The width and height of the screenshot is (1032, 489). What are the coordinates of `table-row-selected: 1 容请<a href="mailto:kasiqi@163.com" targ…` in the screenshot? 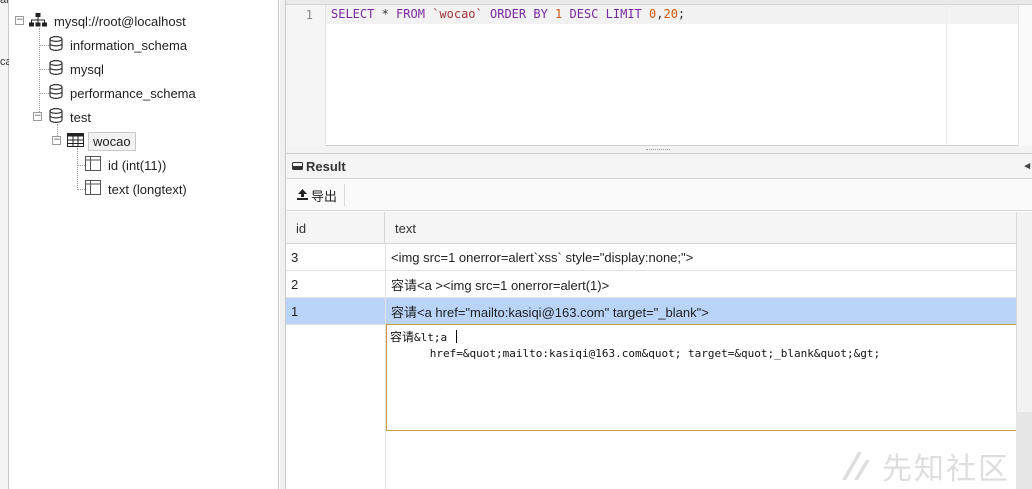 It's located at (651, 311).